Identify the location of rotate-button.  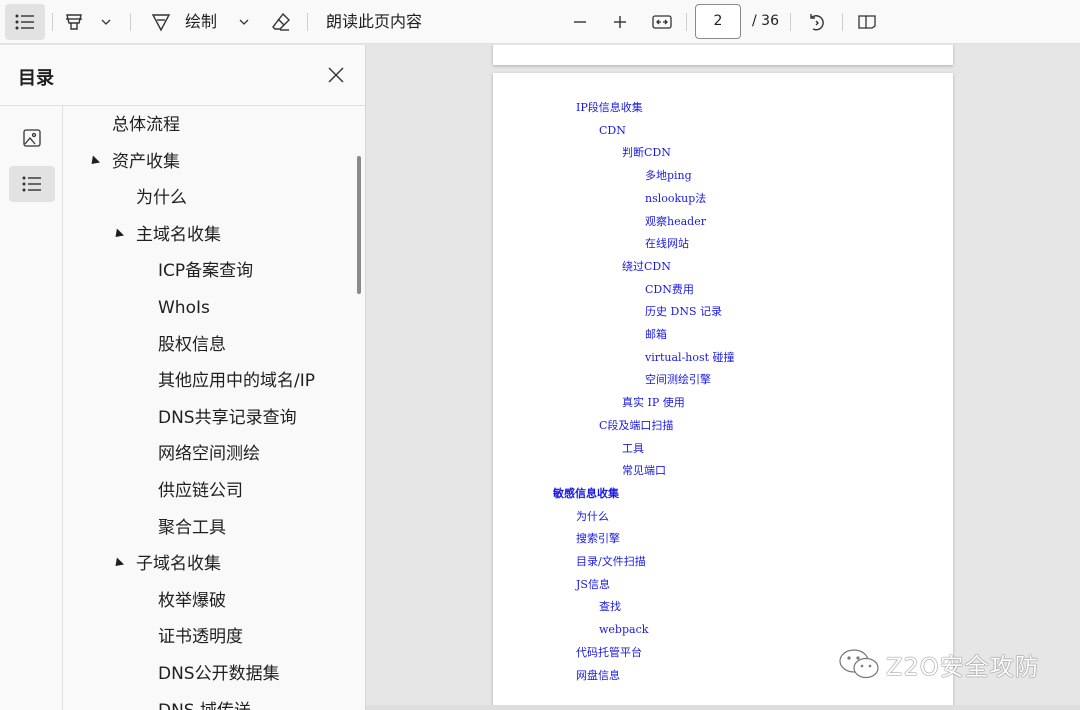
(817, 22).